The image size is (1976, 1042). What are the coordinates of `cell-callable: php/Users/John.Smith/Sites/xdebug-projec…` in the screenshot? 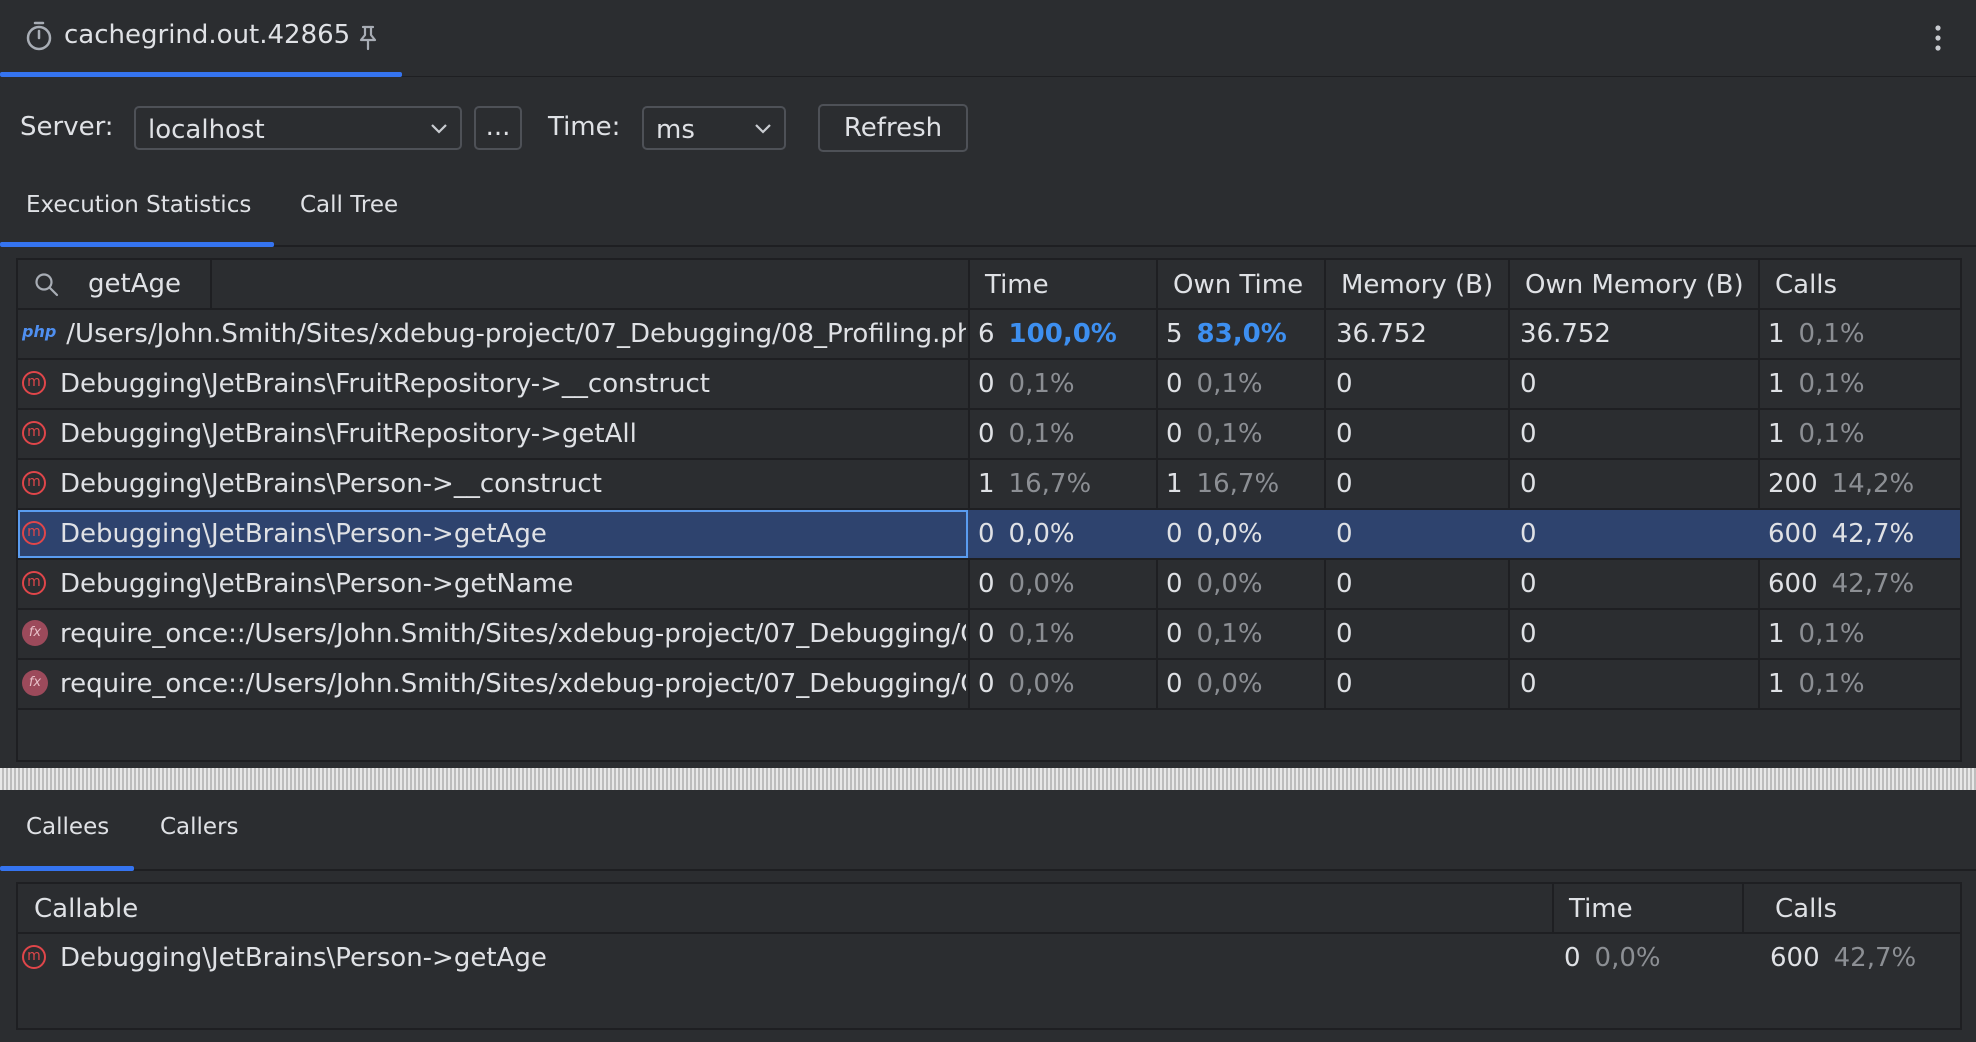 It's located at (494, 334).